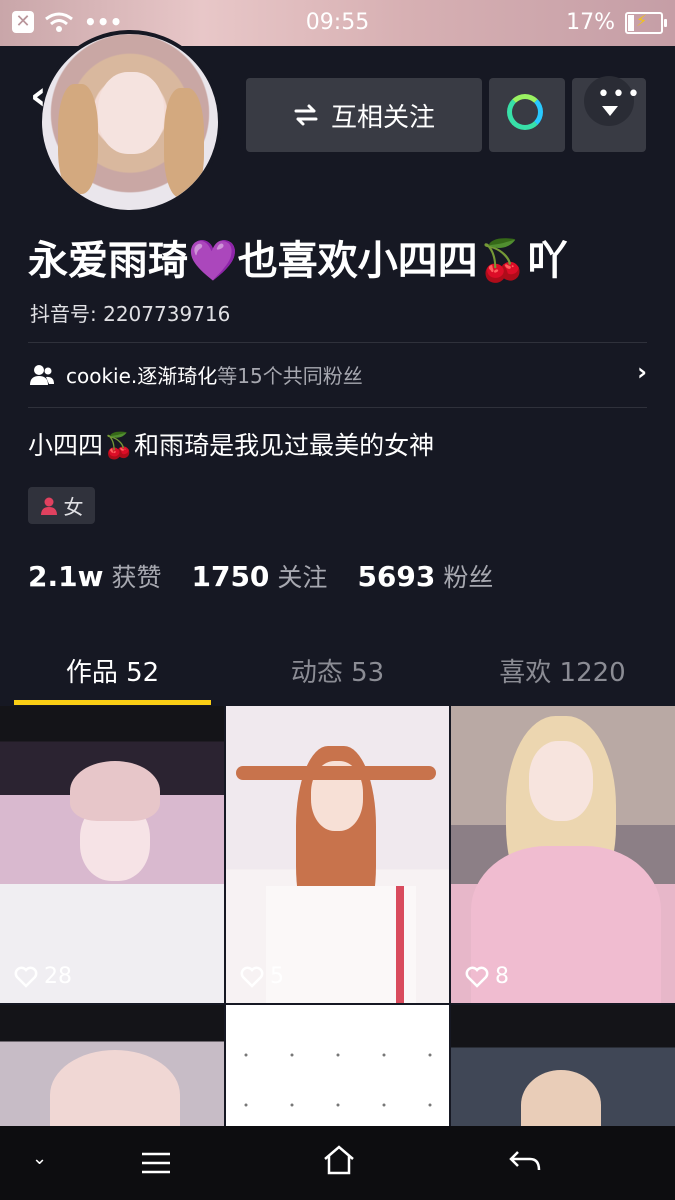  I want to click on menu-icon, so click(156, 1163).